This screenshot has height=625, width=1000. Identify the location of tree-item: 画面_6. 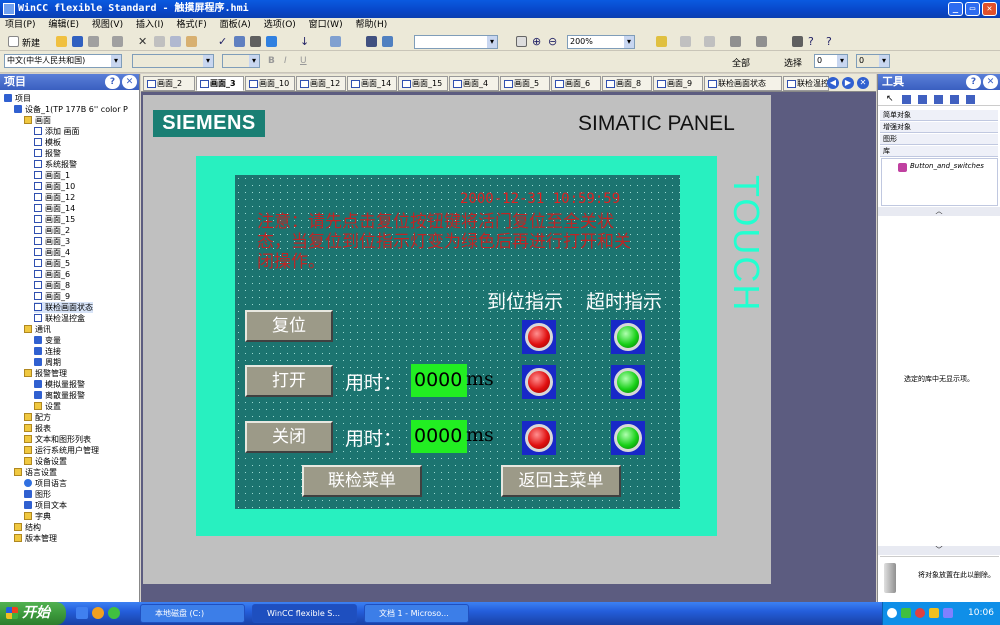
(52, 274).